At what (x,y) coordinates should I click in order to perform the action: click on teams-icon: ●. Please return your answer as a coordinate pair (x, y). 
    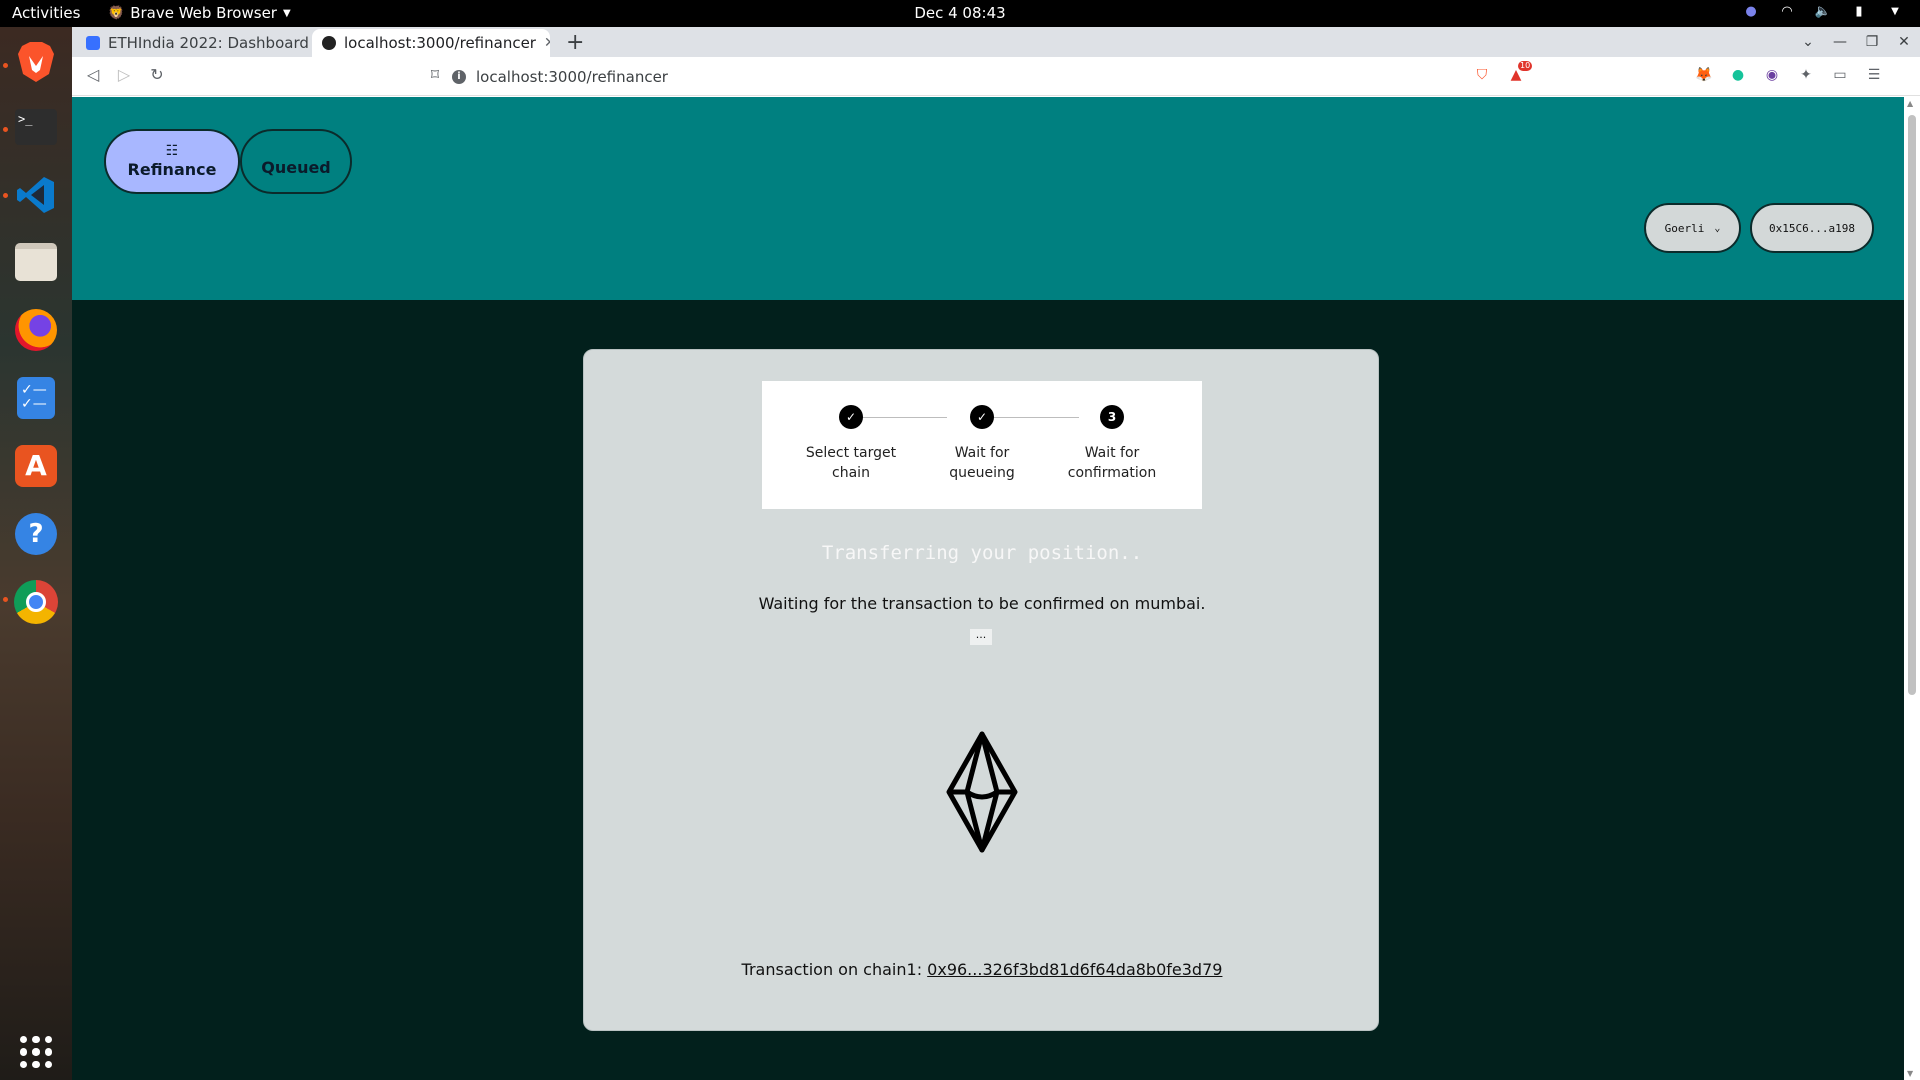
    Looking at the image, I should click on (1751, 12).